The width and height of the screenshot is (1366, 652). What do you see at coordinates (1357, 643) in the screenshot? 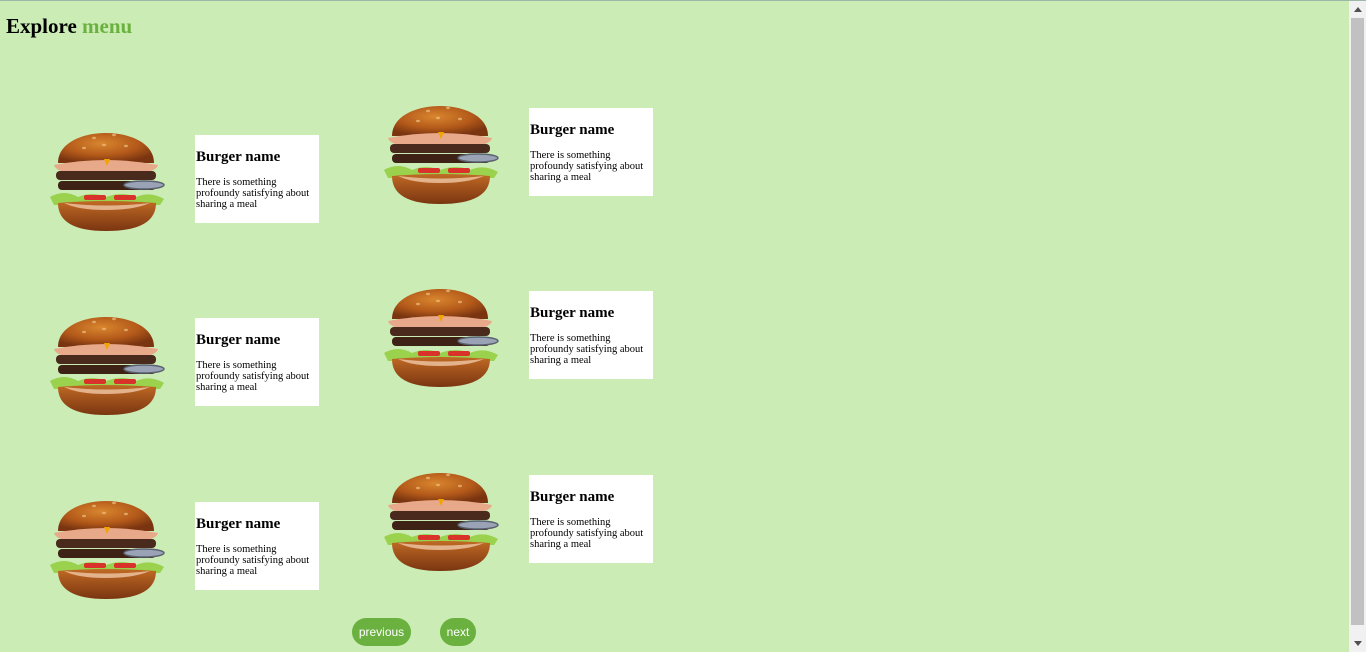
I see `scroll-down-icon` at bounding box center [1357, 643].